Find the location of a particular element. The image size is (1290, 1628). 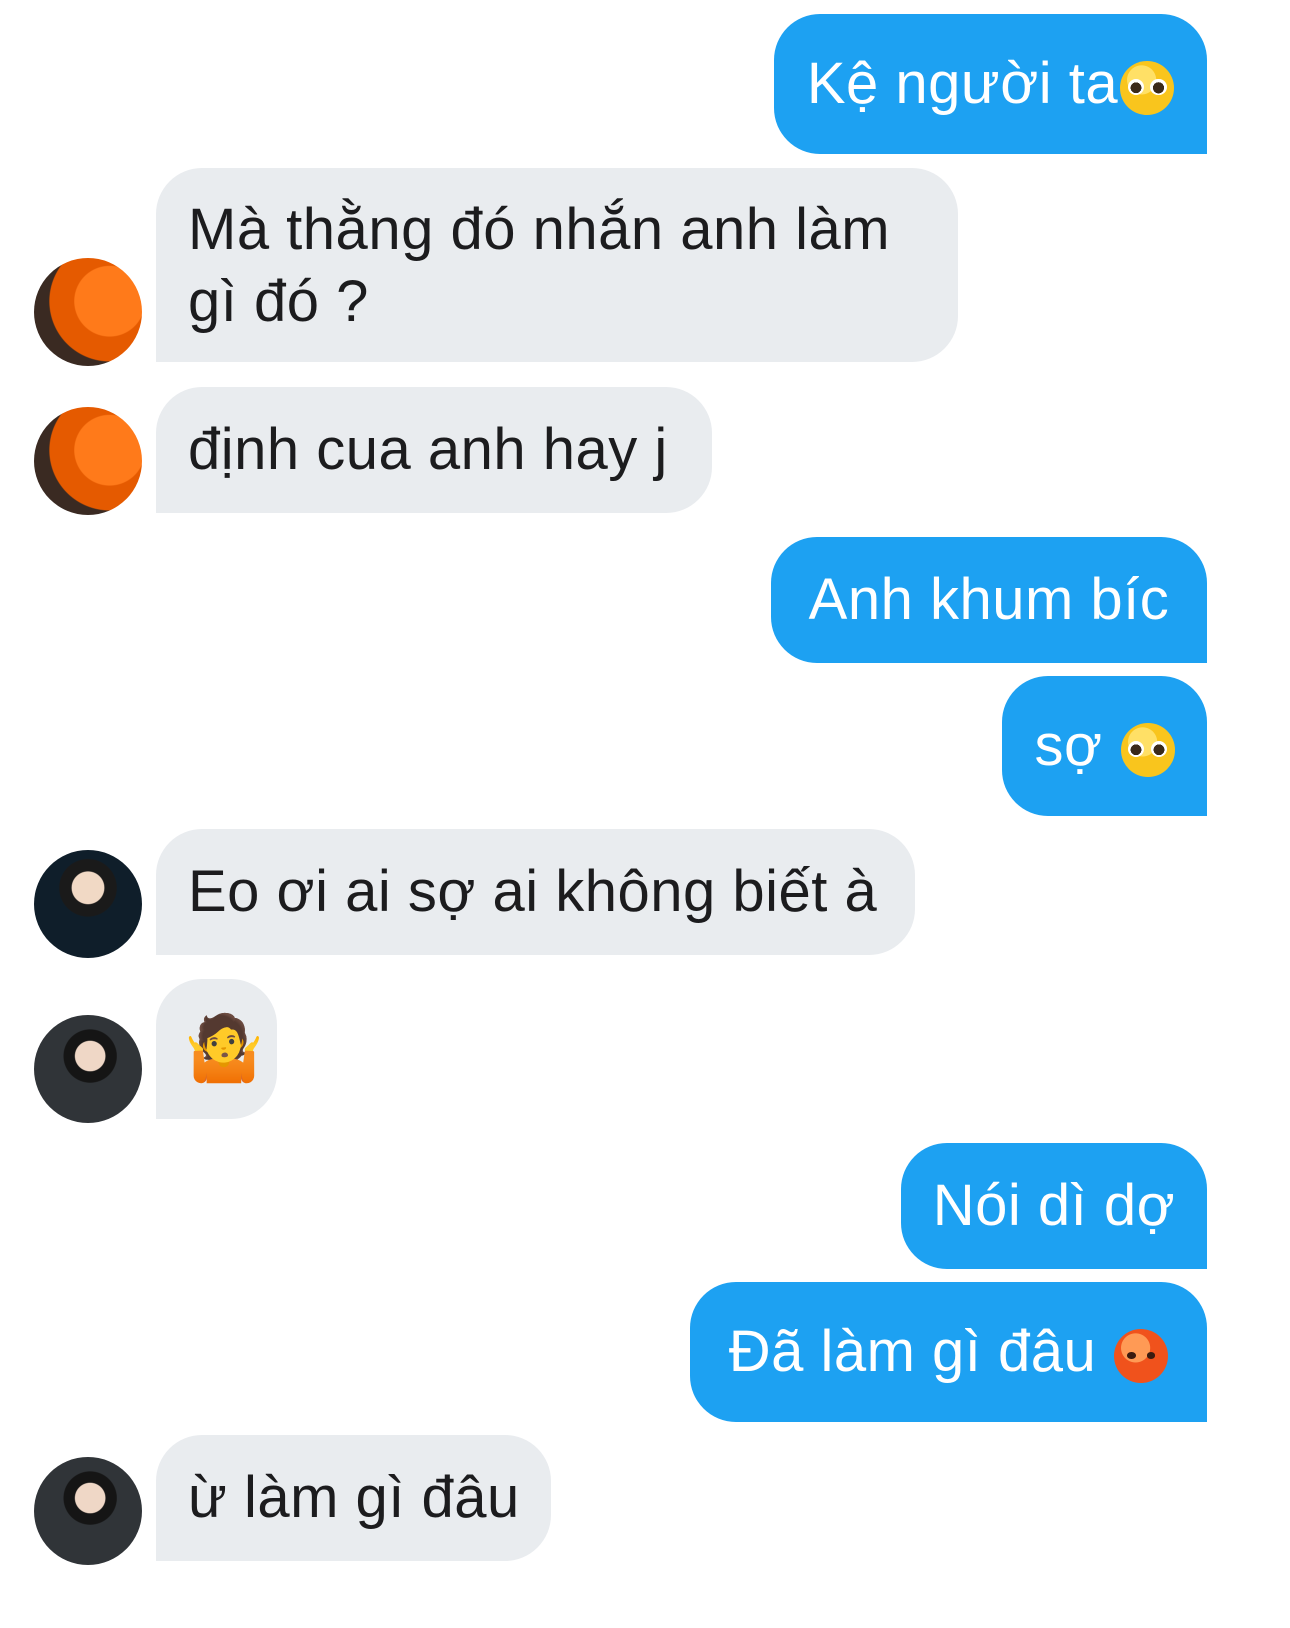

message-bubble-incoming: Mà thằng đó nhắn anh làm gì đó ? is located at coordinates (557, 265).